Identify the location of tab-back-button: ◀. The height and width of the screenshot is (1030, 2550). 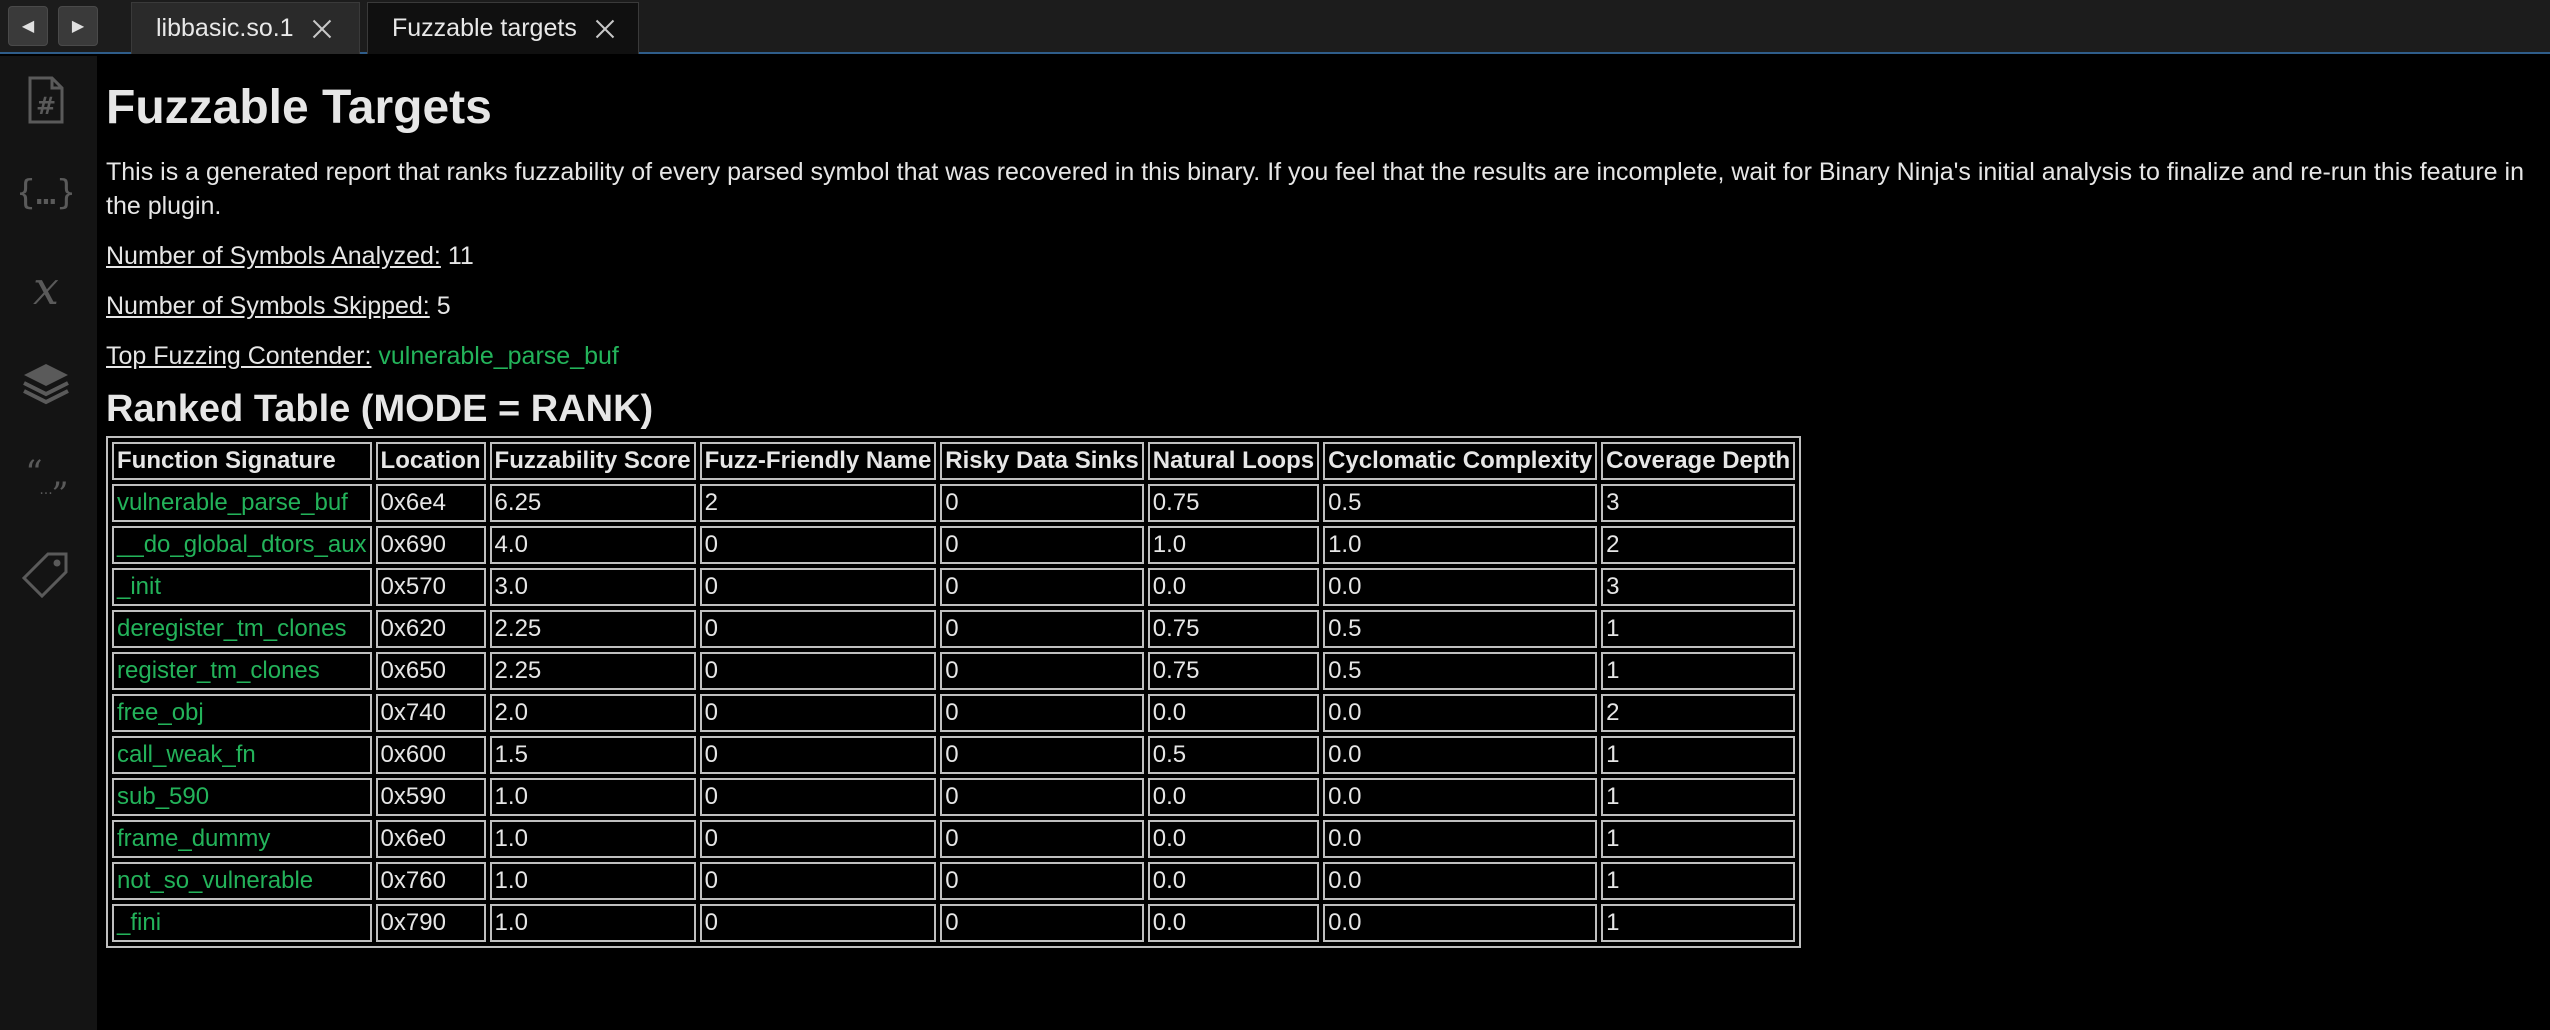
(28, 26).